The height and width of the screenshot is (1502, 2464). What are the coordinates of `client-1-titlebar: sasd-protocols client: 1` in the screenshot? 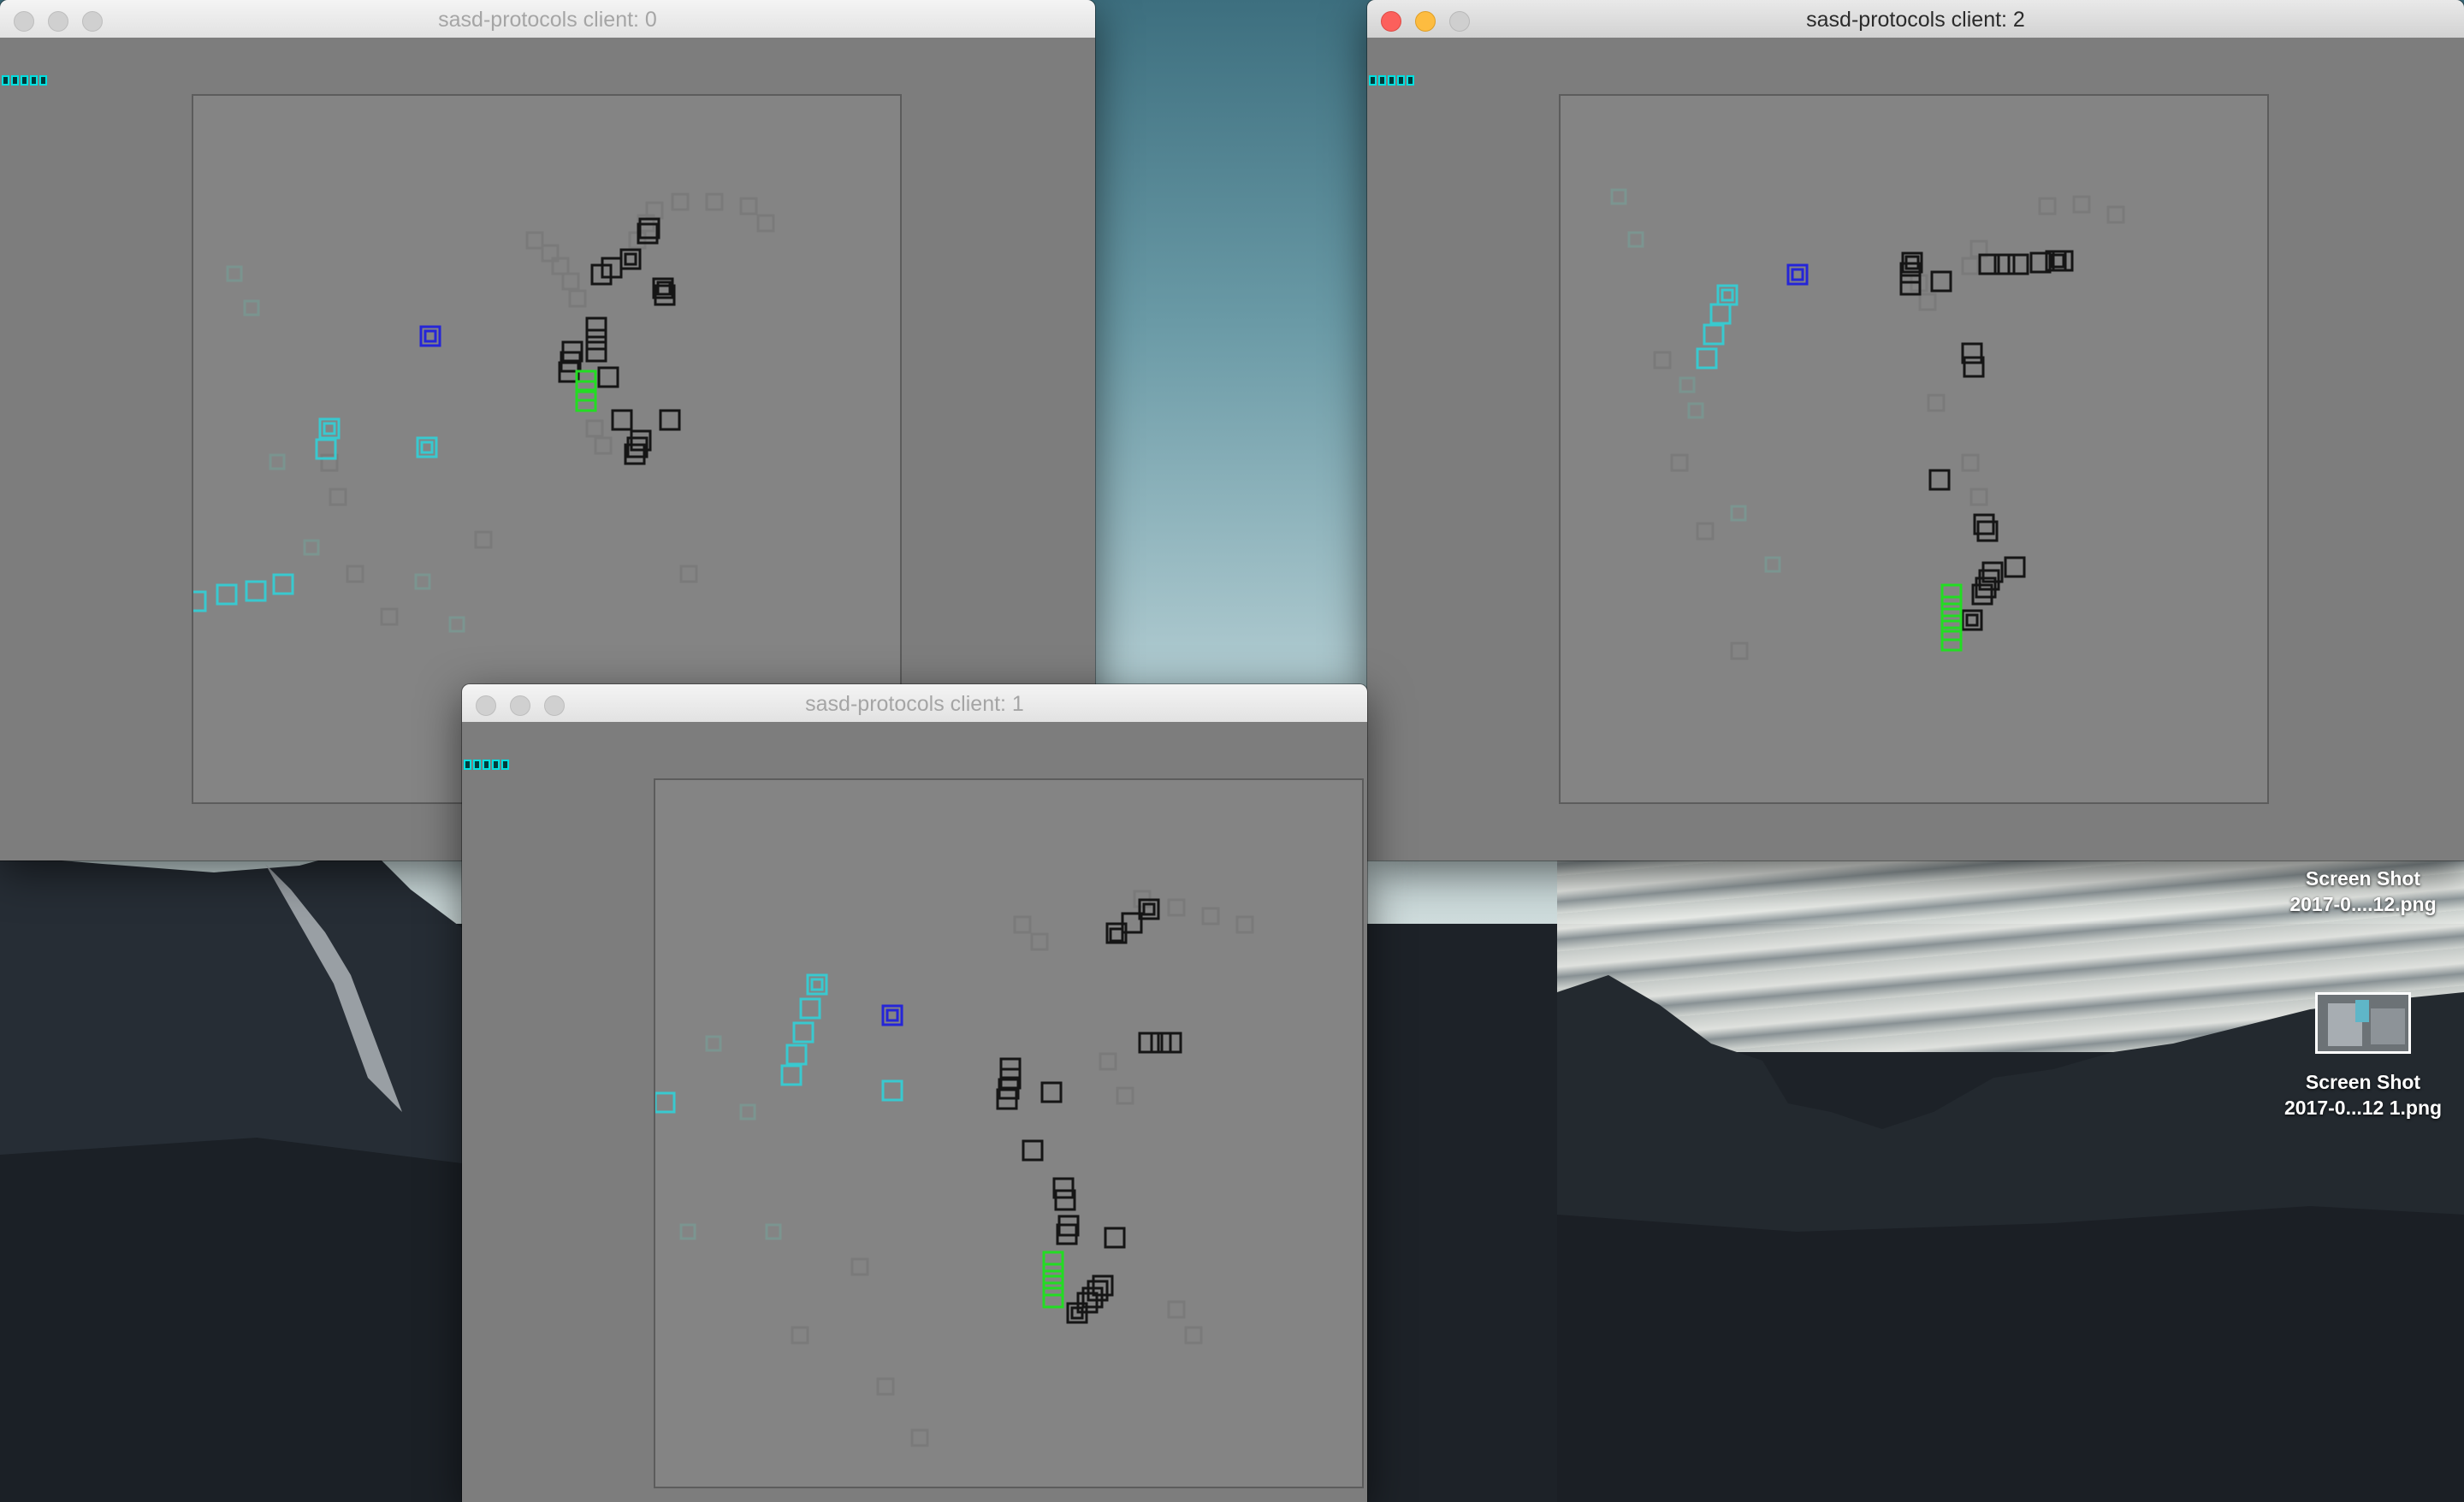 It's located at (914, 703).